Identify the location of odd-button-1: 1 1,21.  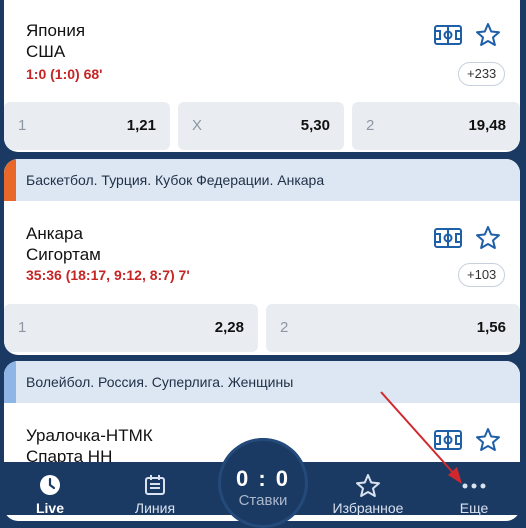
(87, 126).